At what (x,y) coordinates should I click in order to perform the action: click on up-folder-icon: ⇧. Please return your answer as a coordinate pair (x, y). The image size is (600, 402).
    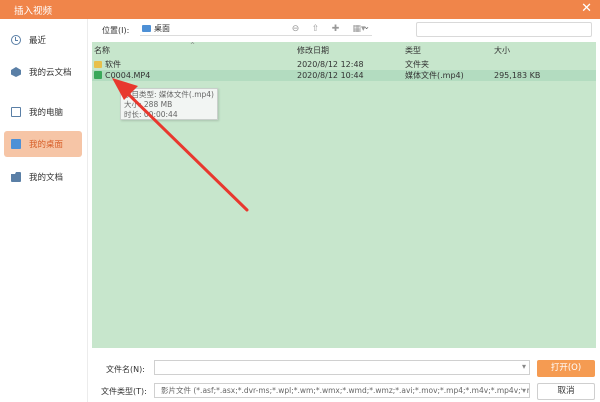
    Looking at the image, I should click on (315, 29).